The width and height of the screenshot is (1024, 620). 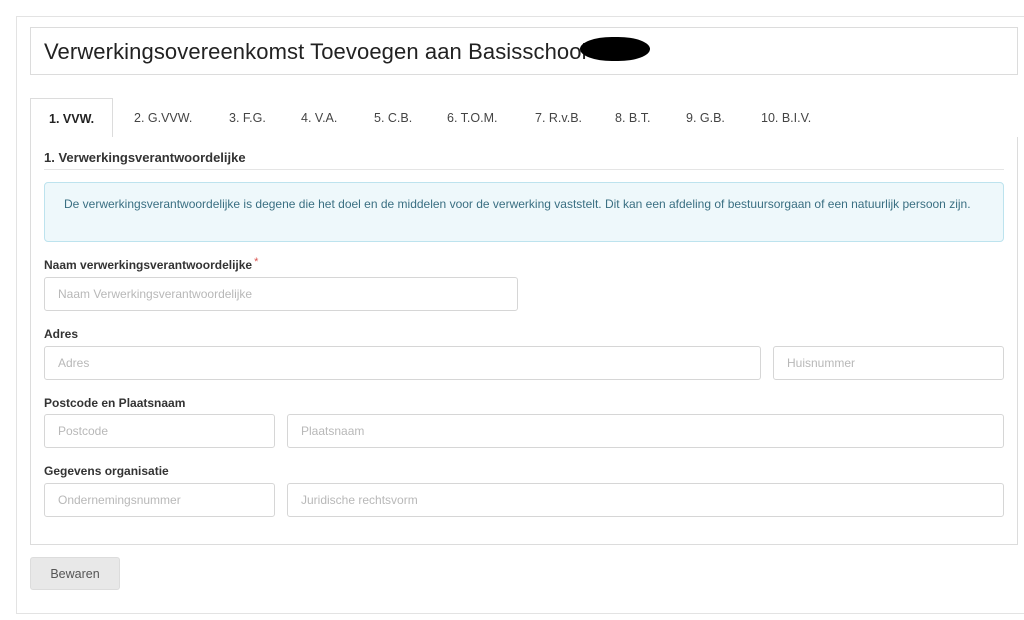 I want to click on naam-label-text: Naam verwerkingsverantwoordelijke, so click(x=148, y=265).